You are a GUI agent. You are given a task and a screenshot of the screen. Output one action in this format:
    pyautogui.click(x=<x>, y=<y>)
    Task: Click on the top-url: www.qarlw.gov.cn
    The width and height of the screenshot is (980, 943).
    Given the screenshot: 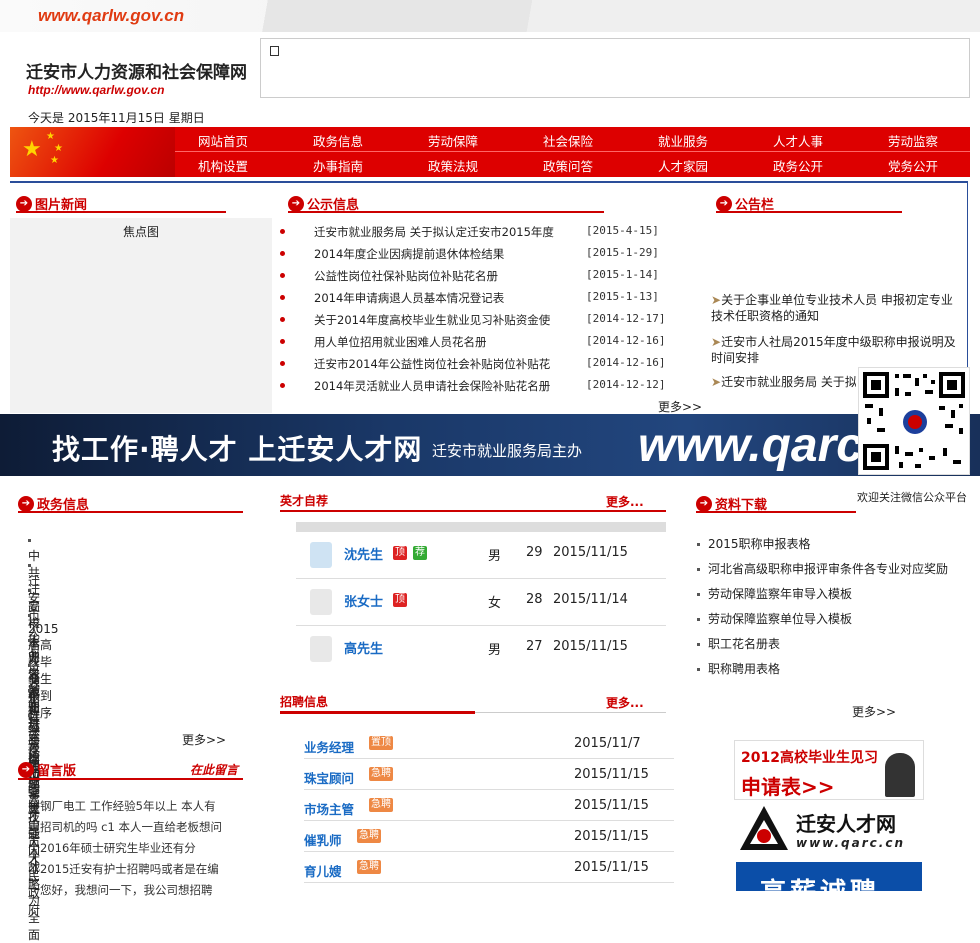 What is the action you would take?
    pyautogui.click(x=111, y=16)
    